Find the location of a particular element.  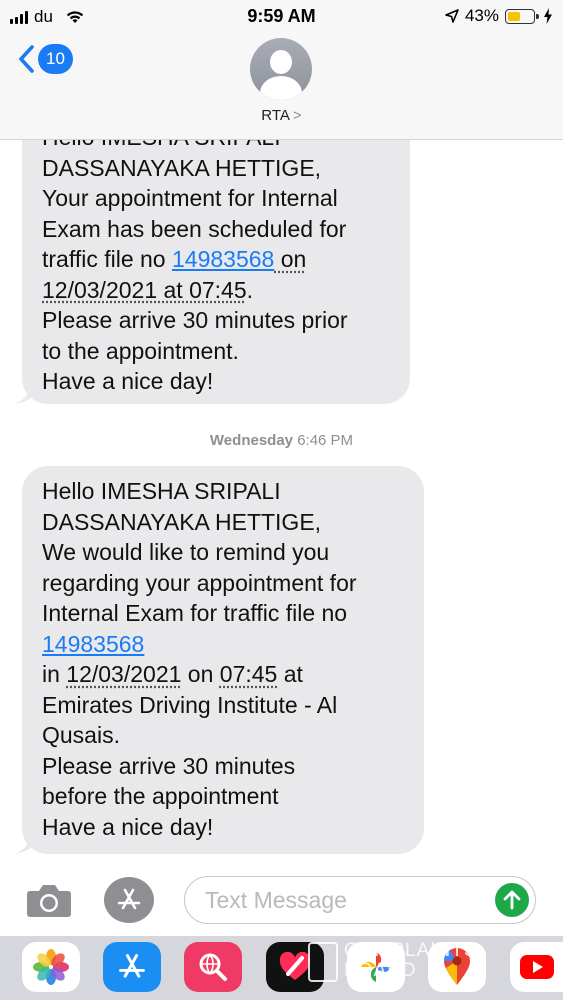

compose-bar is located at coordinates (281, 900).